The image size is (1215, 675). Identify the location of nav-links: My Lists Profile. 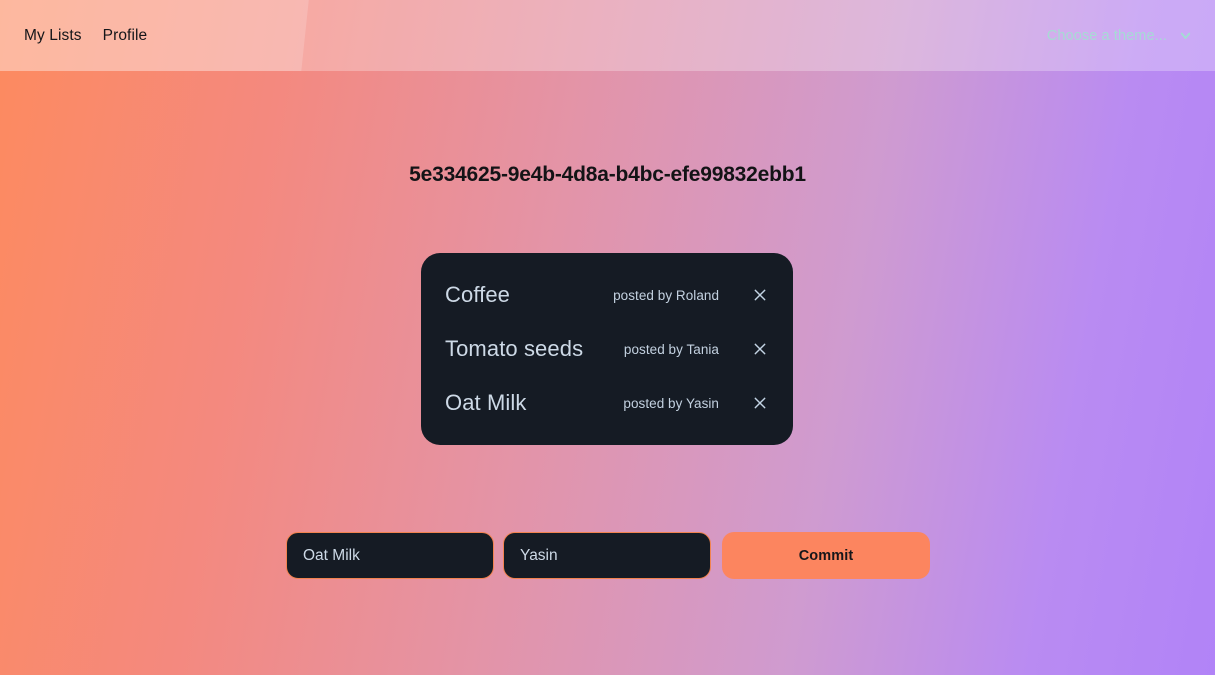
(85, 36).